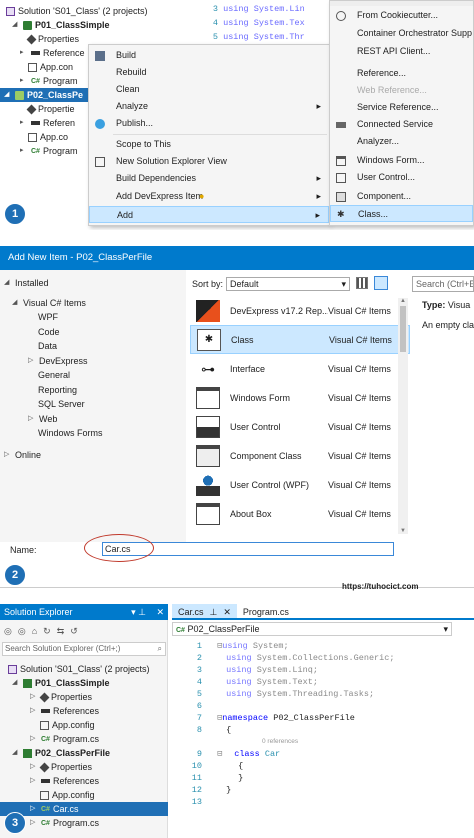 The height and width of the screenshot is (838, 474). What do you see at coordinates (84, 809) in the screenshot?
I see `tree-item-car-cs: ▷ C# Car.cs` at bounding box center [84, 809].